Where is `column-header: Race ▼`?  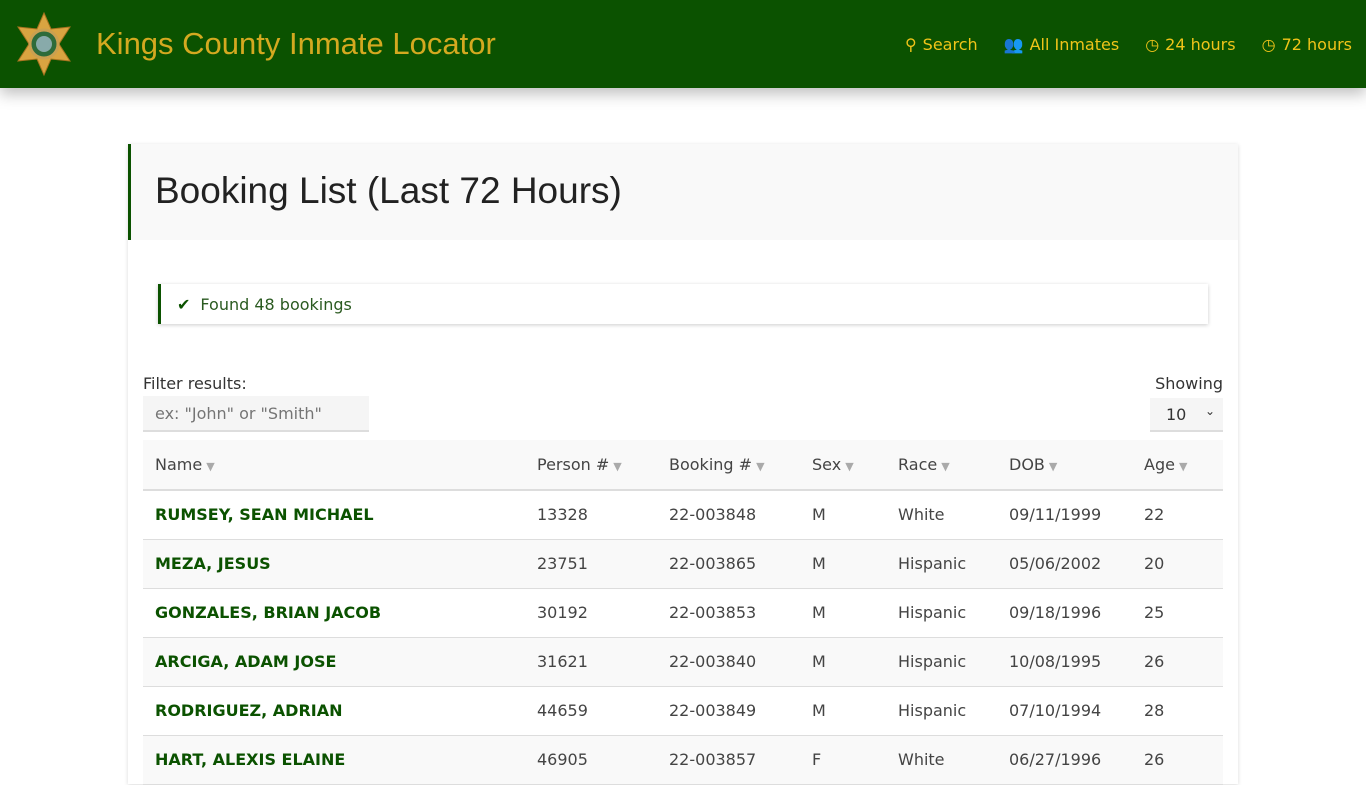 column-header: Race ▼ is located at coordinates (941, 465).